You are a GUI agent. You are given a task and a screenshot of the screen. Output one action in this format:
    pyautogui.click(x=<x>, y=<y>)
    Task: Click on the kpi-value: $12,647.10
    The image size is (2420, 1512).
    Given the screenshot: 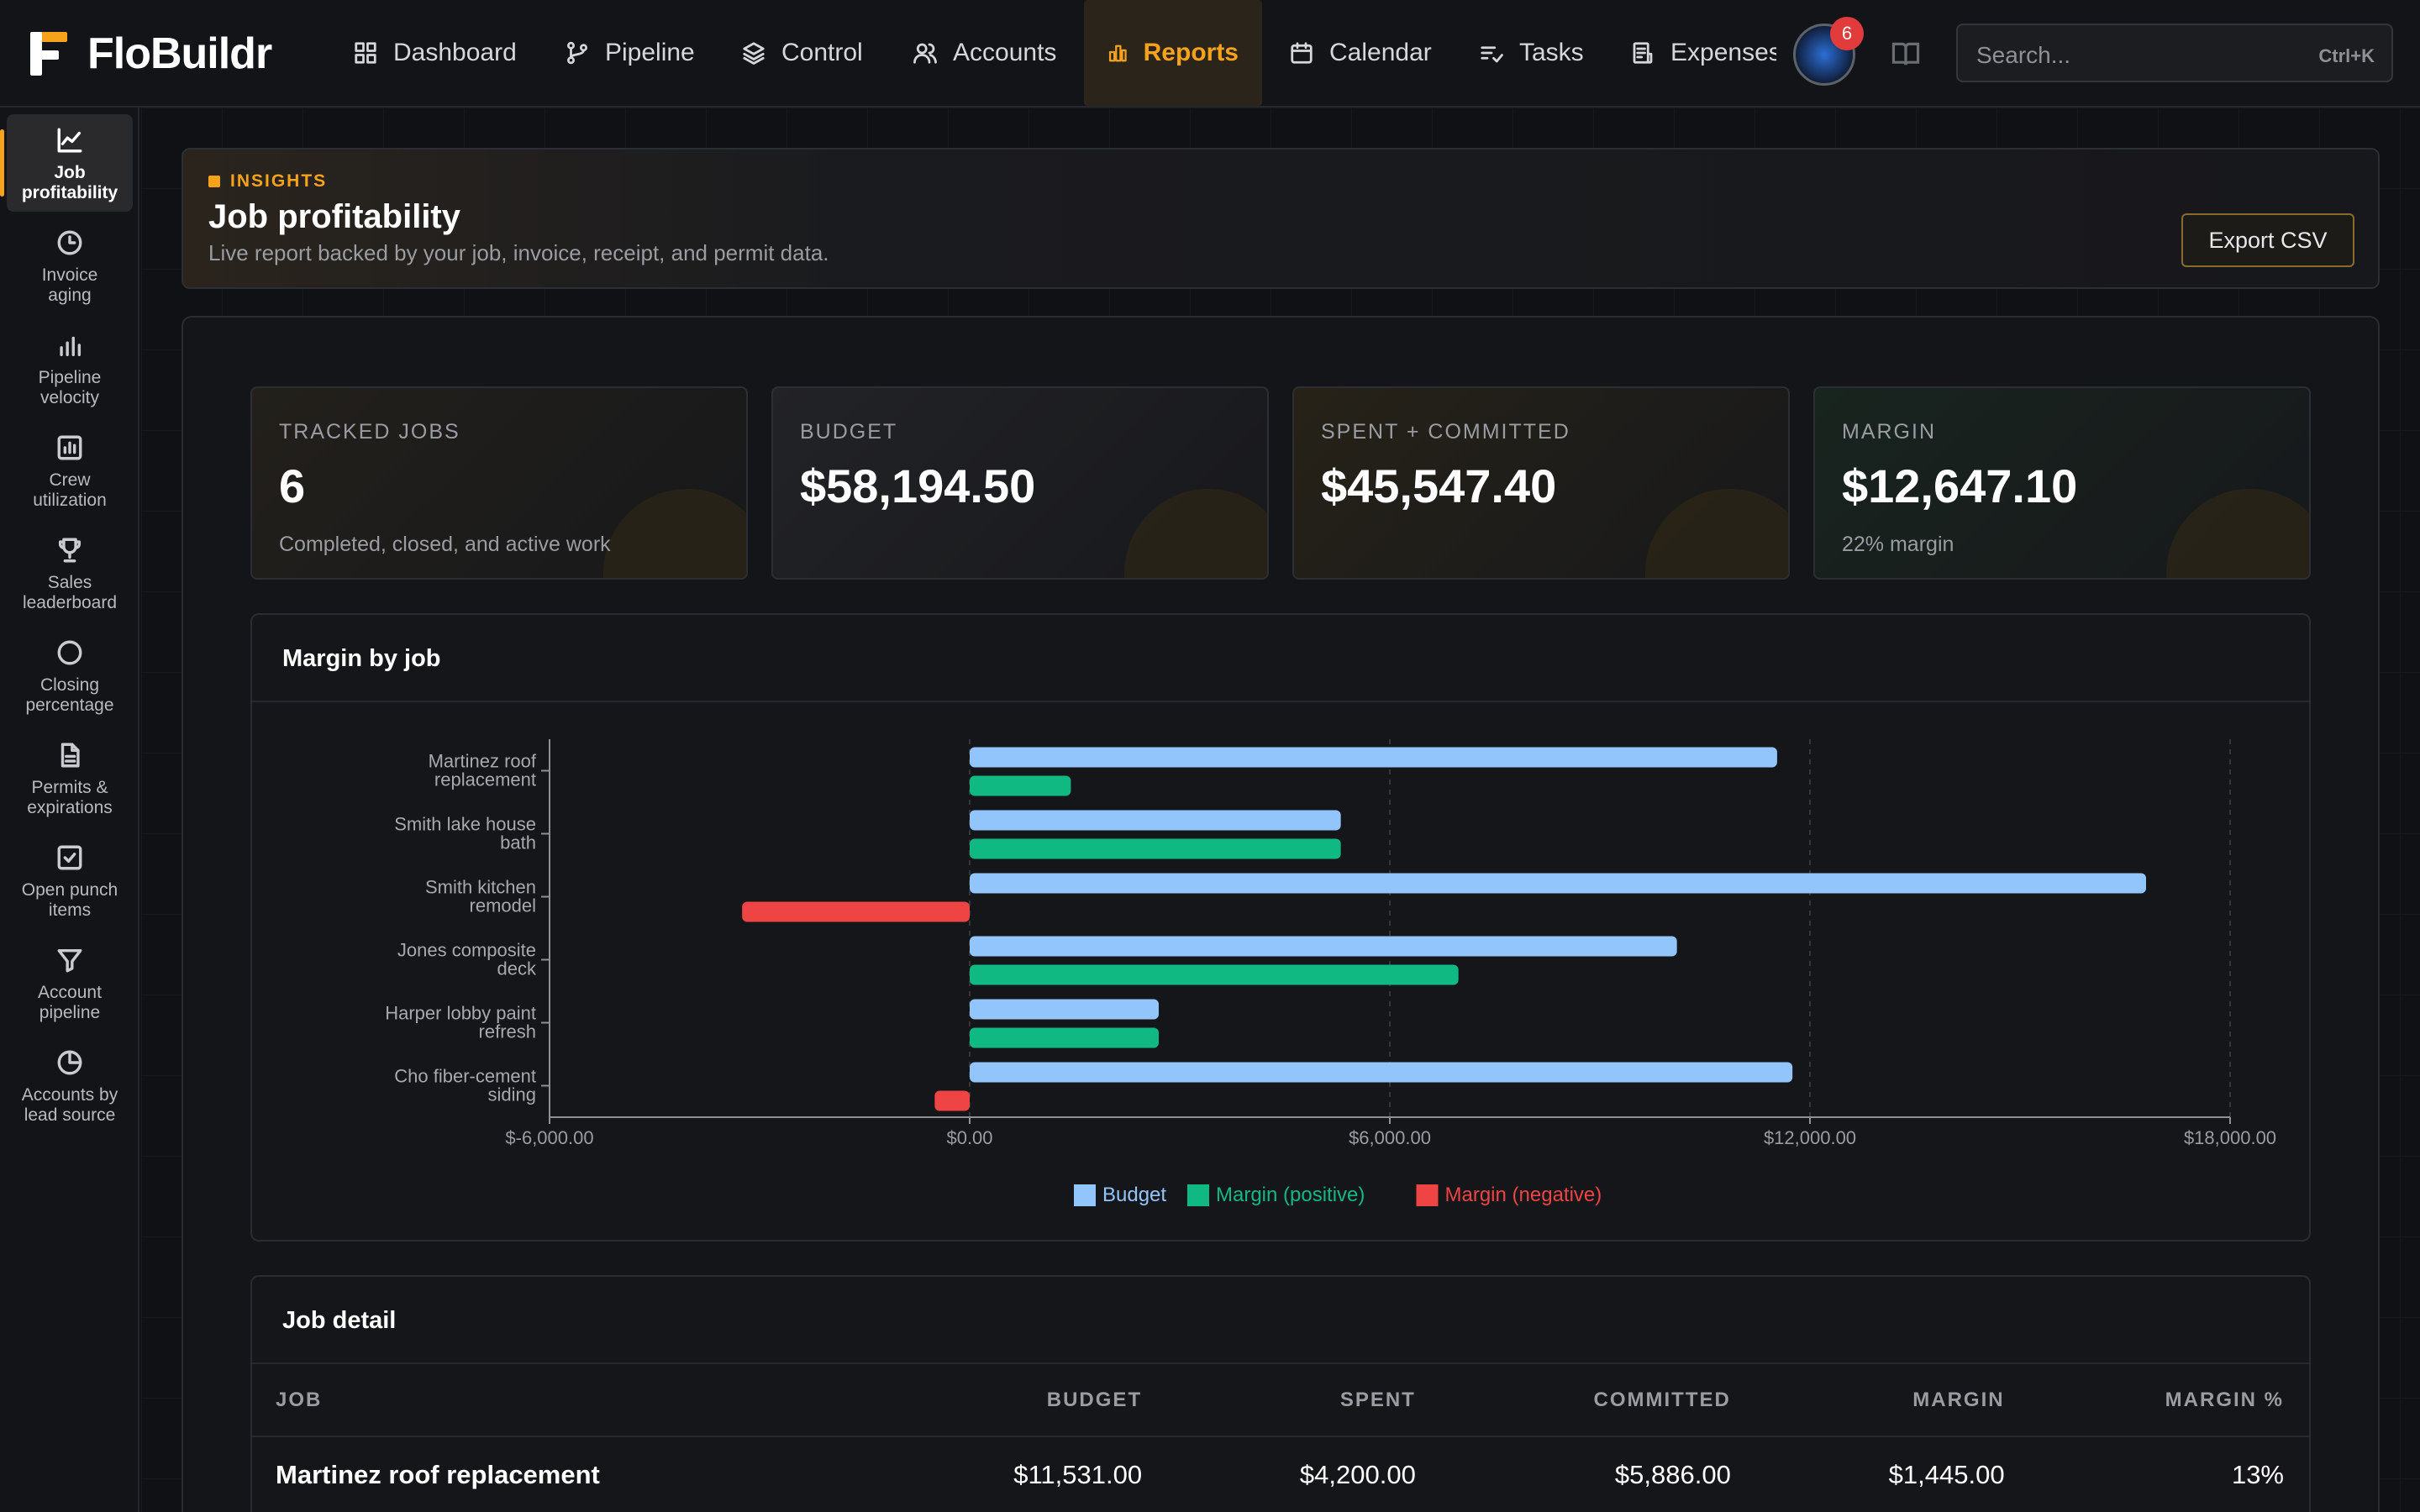 What is the action you would take?
    pyautogui.click(x=1960, y=485)
    